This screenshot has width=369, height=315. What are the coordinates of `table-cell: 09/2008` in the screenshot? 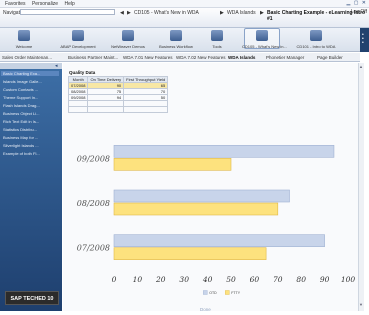 It's located at (78, 97).